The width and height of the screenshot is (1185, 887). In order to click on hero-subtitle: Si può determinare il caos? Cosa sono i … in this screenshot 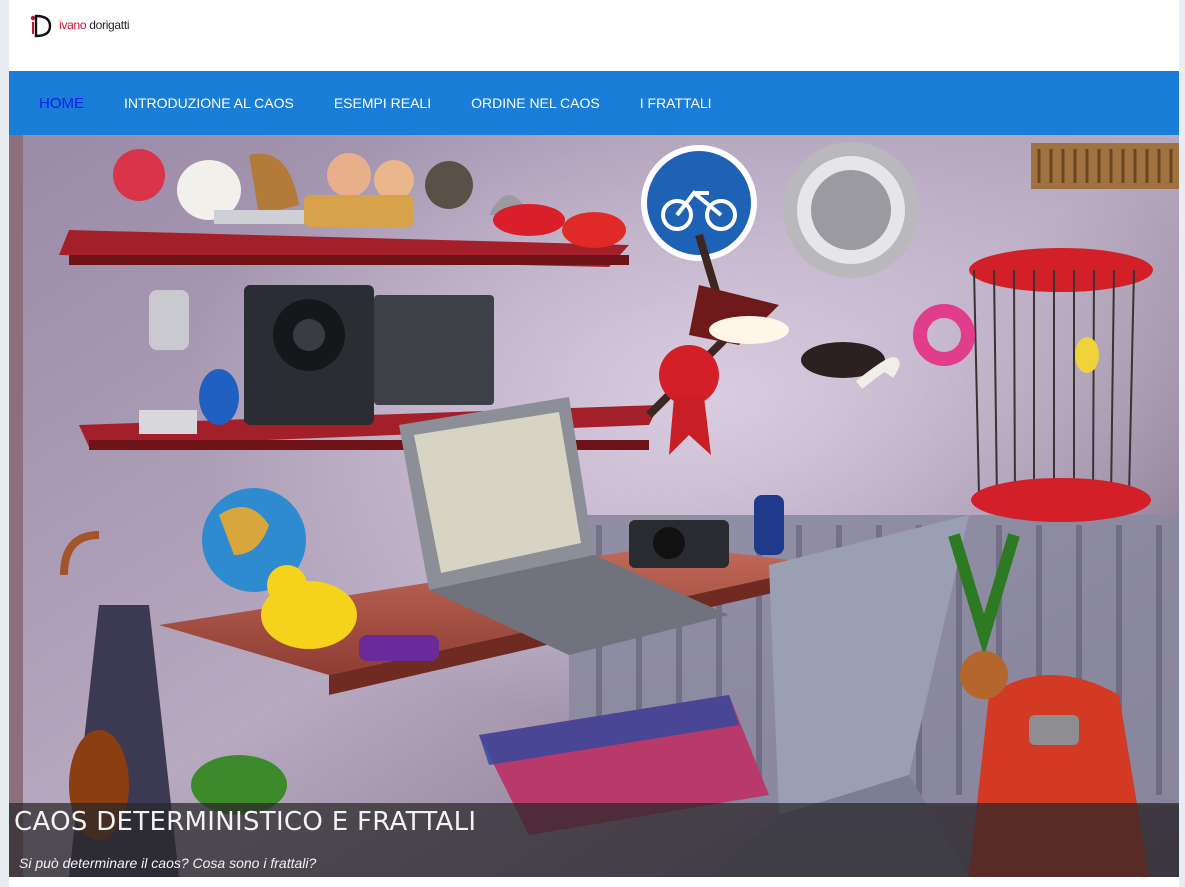, I will do `click(168, 863)`.